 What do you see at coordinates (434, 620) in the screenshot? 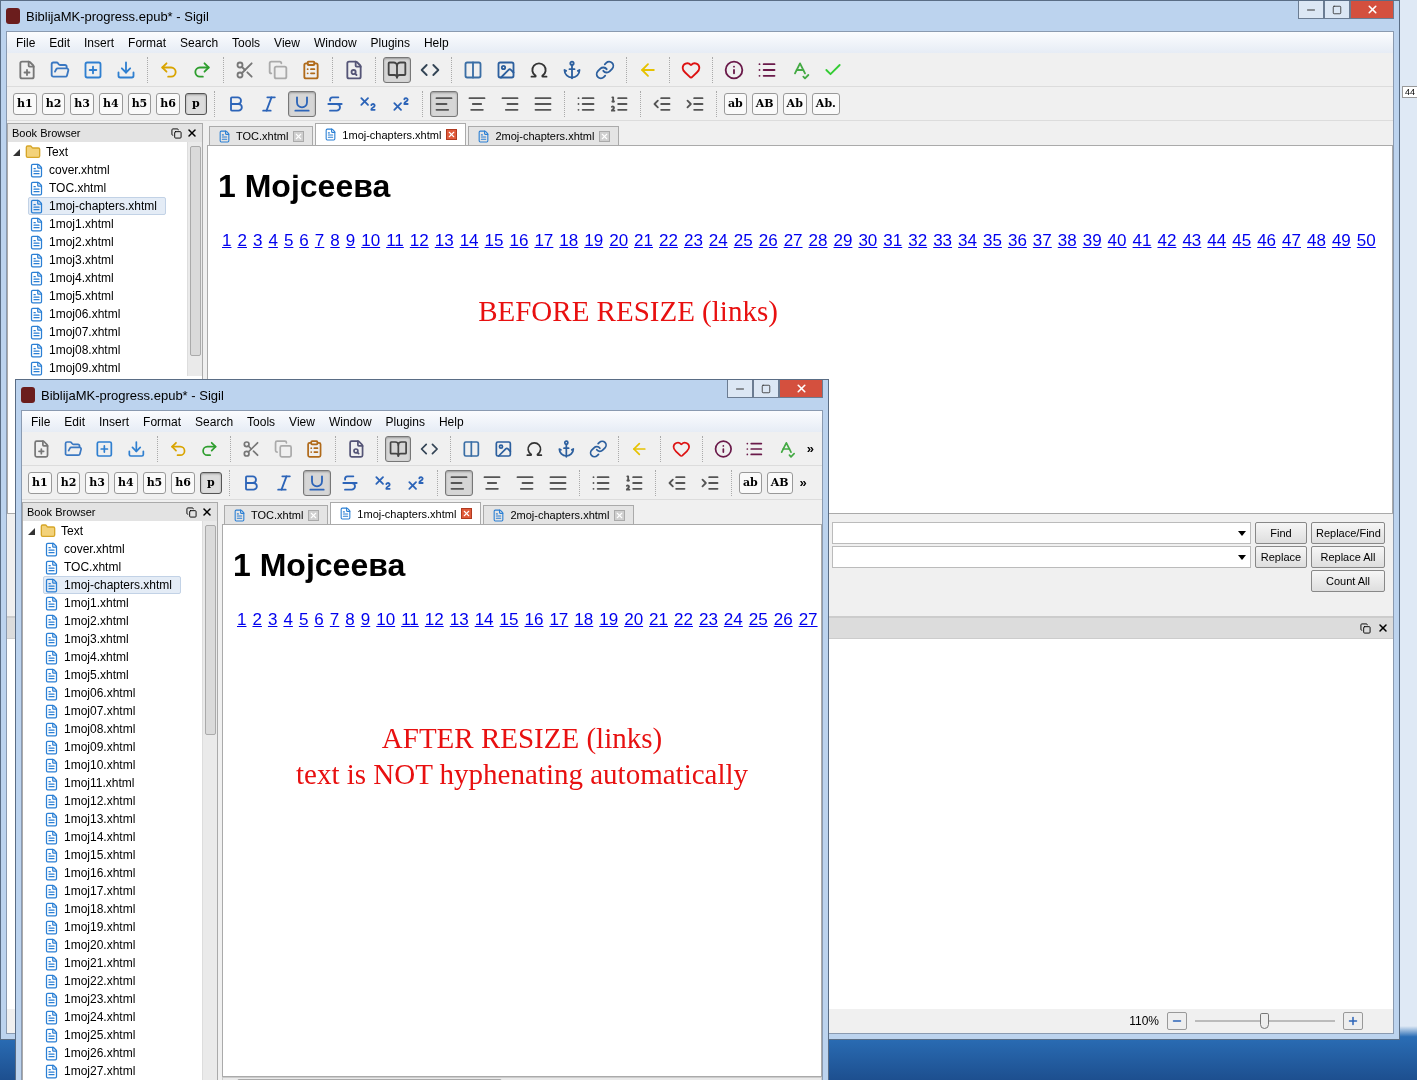
I see `chapter-link: 12` at bounding box center [434, 620].